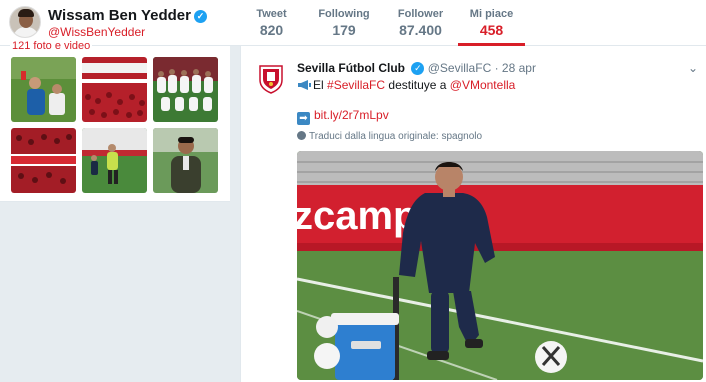  I want to click on tweet-mention: @VMontella, so click(483, 85).